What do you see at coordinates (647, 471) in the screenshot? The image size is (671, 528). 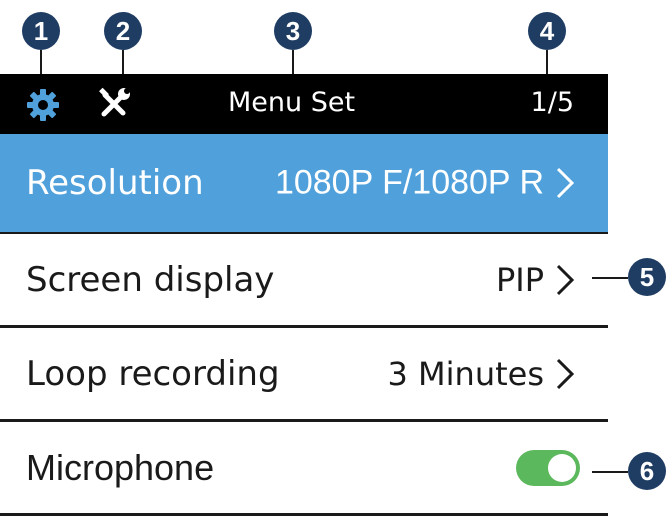 I see `callout-6: 6` at bounding box center [647, 471].